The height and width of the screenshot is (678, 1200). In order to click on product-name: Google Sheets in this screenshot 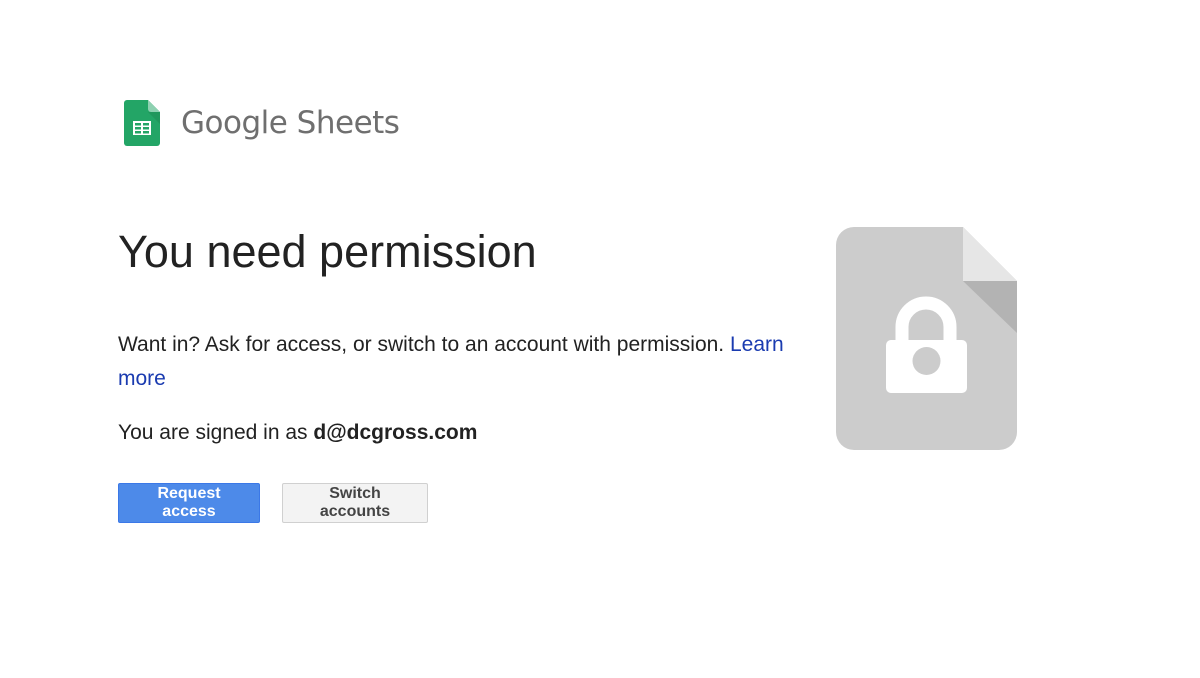, I will do `click(290, 123)`.